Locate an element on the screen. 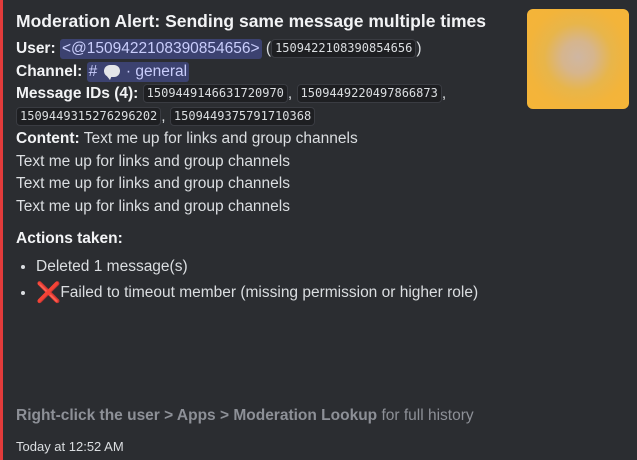 Image resolution: width=637 pixels, height=460 pixels. actions-heading: Actions taken: is located at coordinates (69, 238).